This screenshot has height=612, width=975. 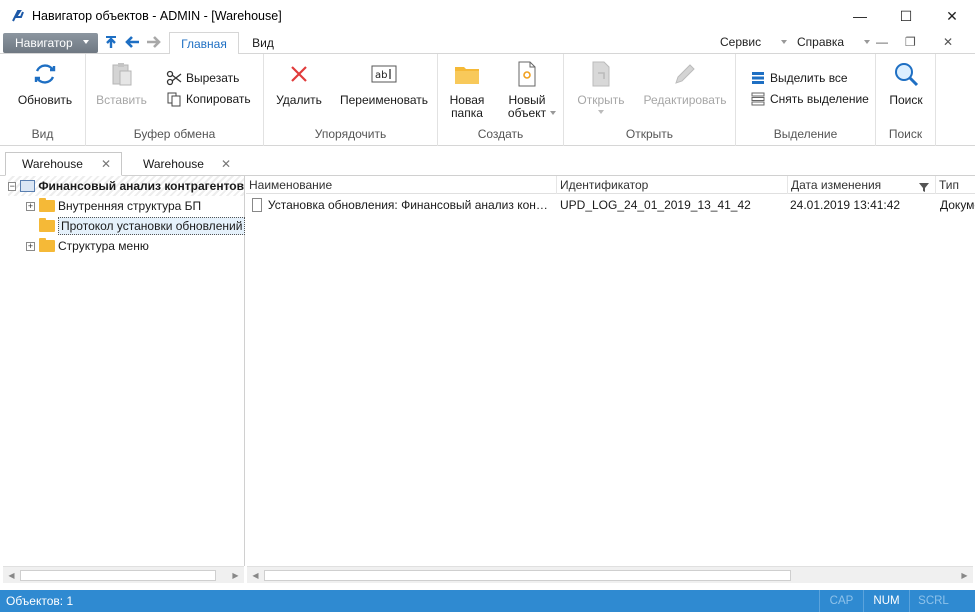 What do you see at coordinates (685, 100) in the screenshot?
I see `edit-label: Редактировать` at bounding box center [685, 100].